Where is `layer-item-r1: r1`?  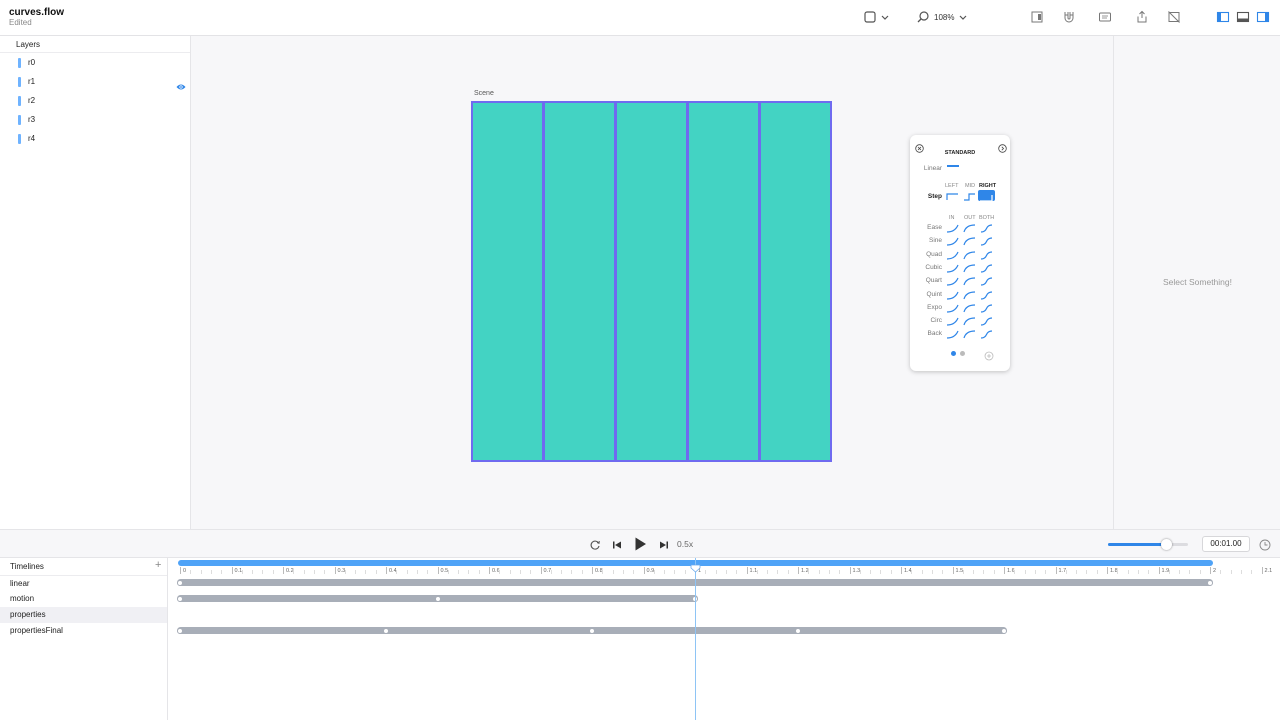 layer-item-r1: r1 is located at coordinates (95, 82).